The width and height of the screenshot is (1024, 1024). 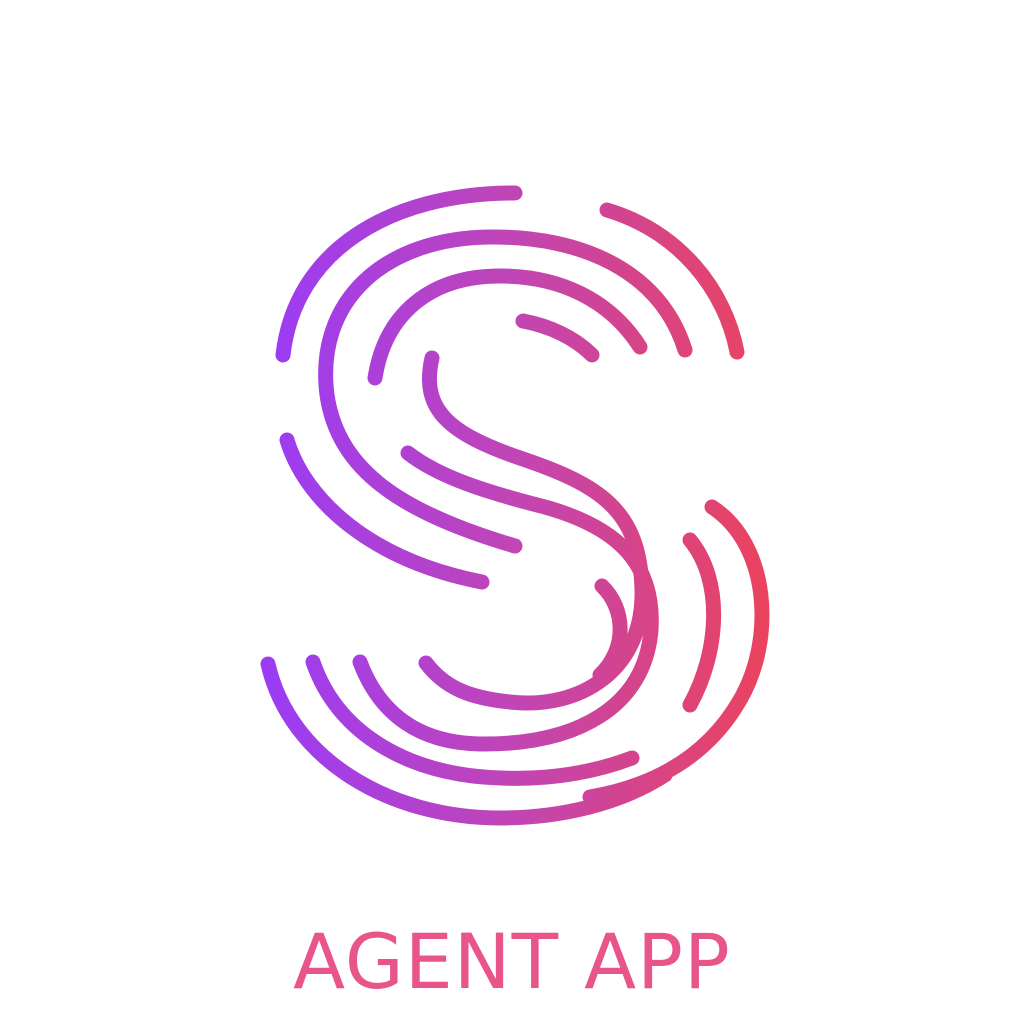 What do you see at coordinates (512, 961) in the screenshot?
I see `app-name: AGENT APP` at bounding box center [512, 961].